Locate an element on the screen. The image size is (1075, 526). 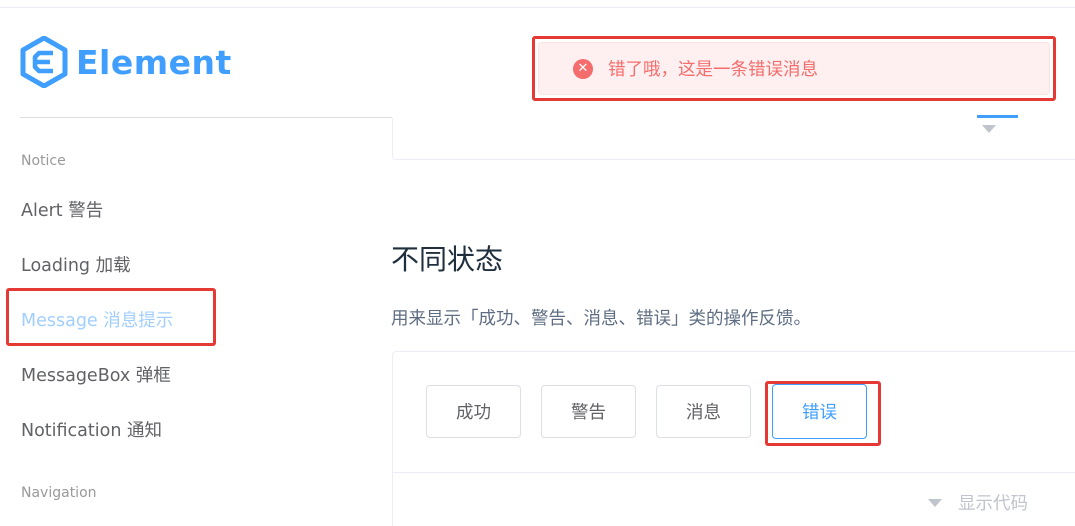
section-description: 用来显示「成功、警告、消息、错误」类的操作反馈。 is located at coordinates (601, 319).